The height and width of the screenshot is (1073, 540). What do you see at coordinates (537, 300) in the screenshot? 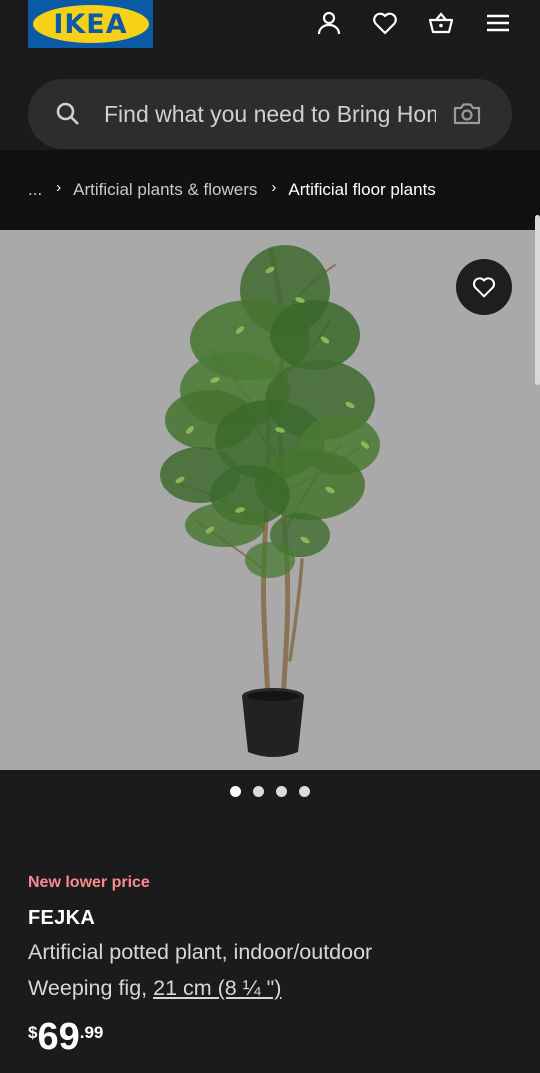
I see `scrollbar` at bounding box center [537, 300].